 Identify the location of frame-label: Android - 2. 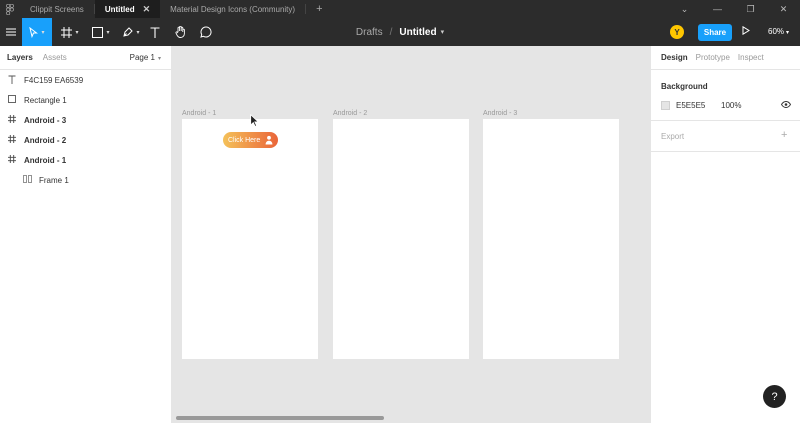
(350, 113).